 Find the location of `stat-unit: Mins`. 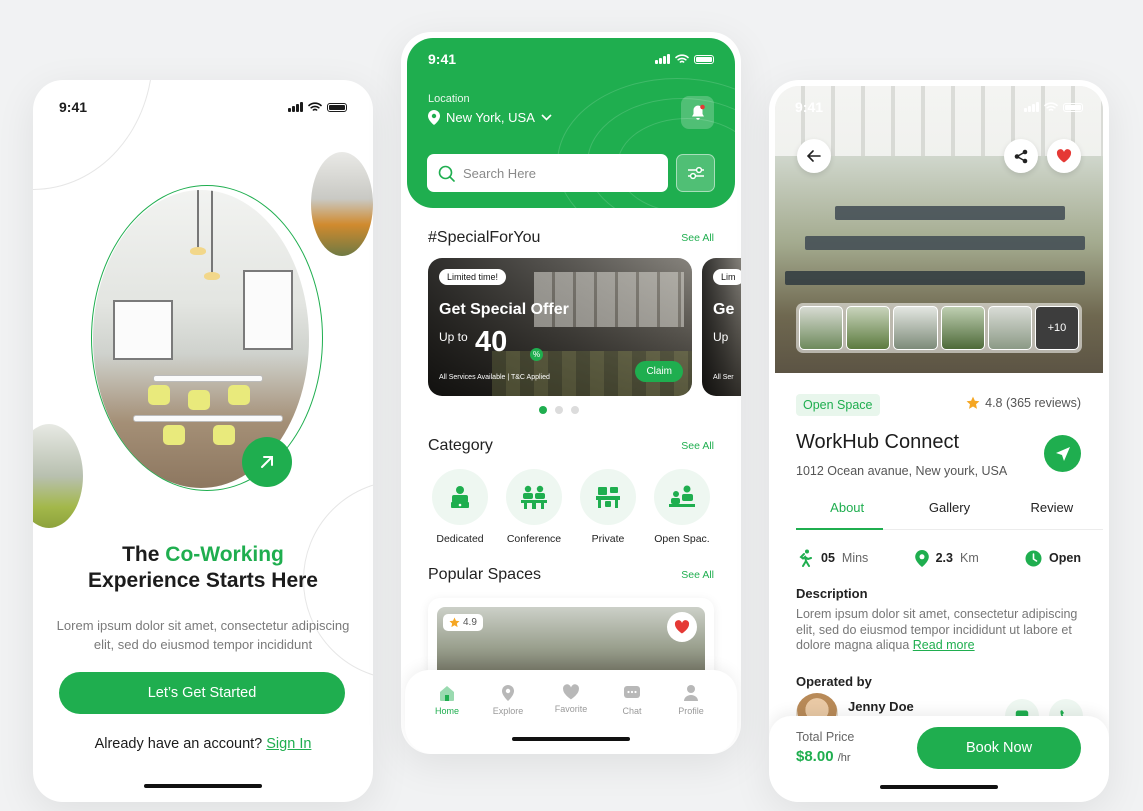

stat-unit: Mins is located at coordinates (855, 558).